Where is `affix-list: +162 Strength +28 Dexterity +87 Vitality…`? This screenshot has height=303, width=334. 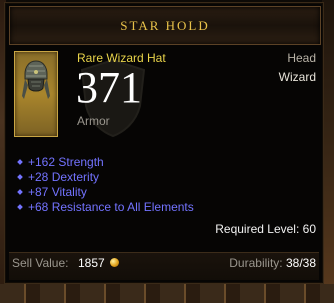
affix-list: +162 Strength +28 Dexterity +87 Vitality… is located at coordinates (105, 185).